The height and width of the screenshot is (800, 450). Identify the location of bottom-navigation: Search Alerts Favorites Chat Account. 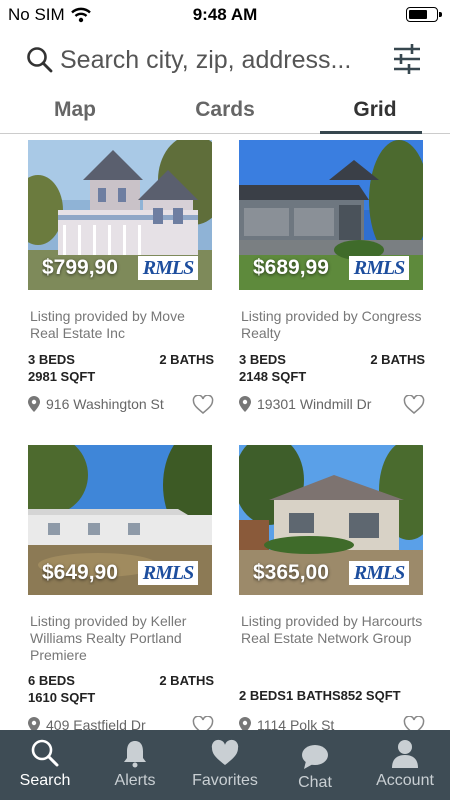
(225, 765).